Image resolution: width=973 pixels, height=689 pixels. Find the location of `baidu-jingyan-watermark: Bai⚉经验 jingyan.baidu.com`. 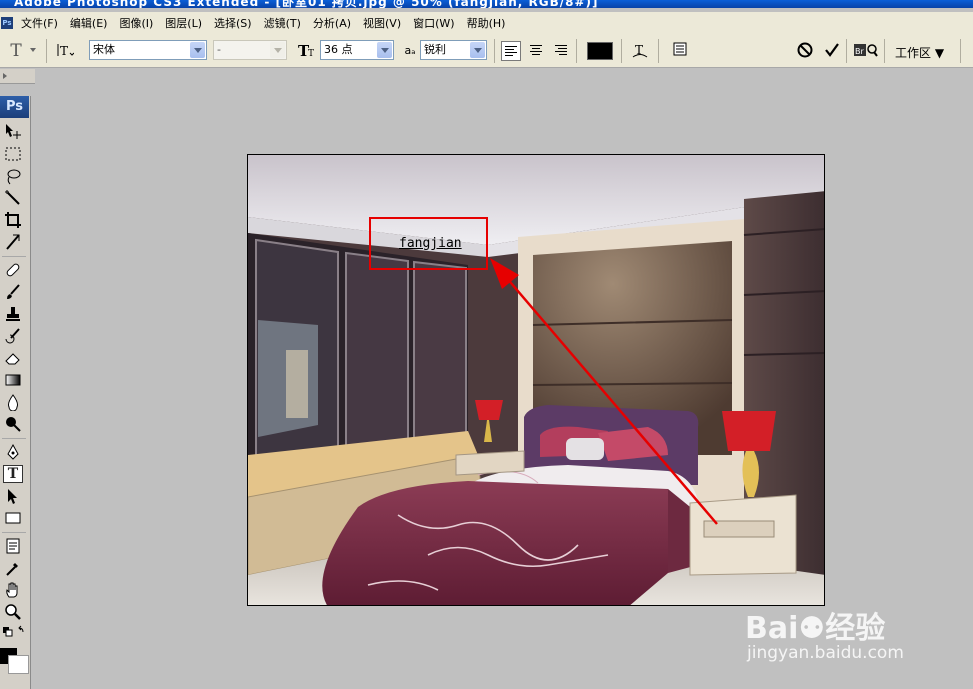

baidu-jingyan-watermark: Bai⚉经验 jingyan.baidu.com is located at coordinates (859, 636).